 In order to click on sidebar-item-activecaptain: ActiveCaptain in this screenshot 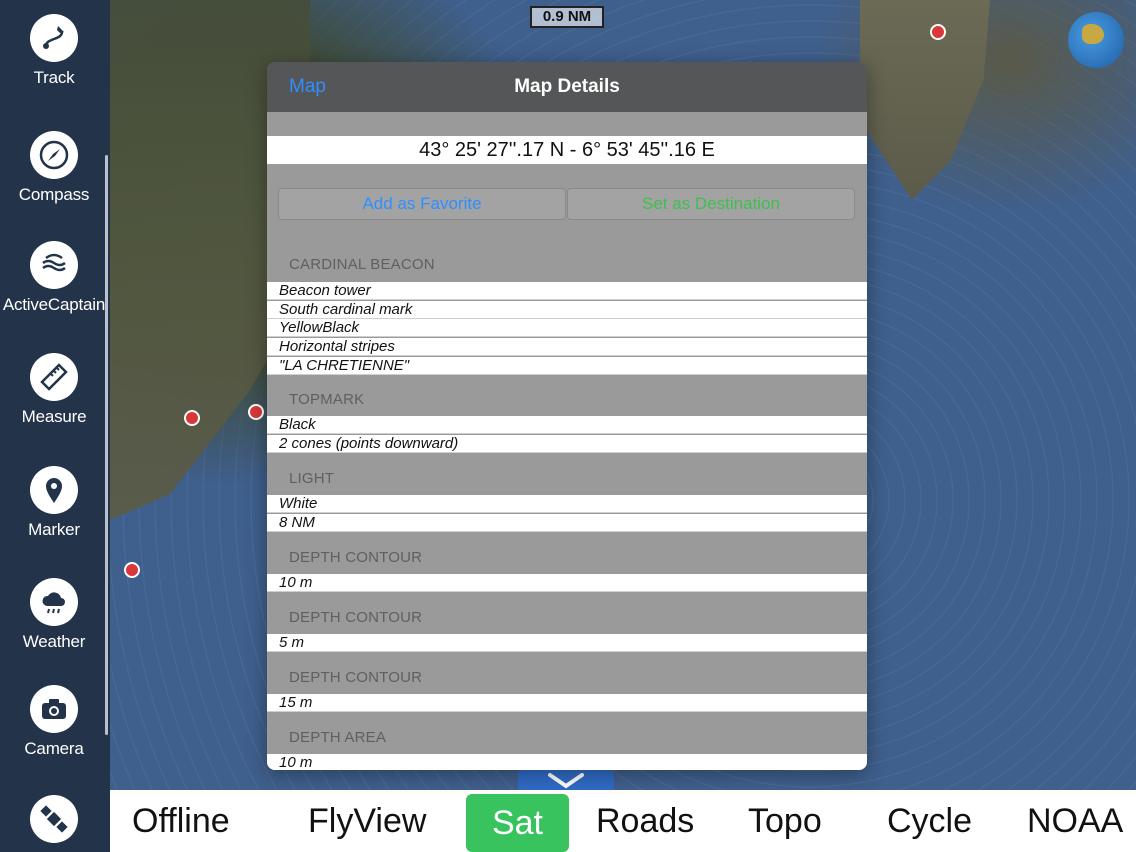, I will do `click(54, 278)`.